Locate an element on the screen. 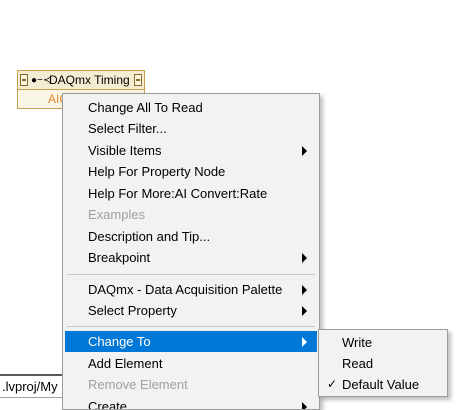 The image size is (474, 410). project-path-text: .lvproj/My is located at coordinates (30, 386).